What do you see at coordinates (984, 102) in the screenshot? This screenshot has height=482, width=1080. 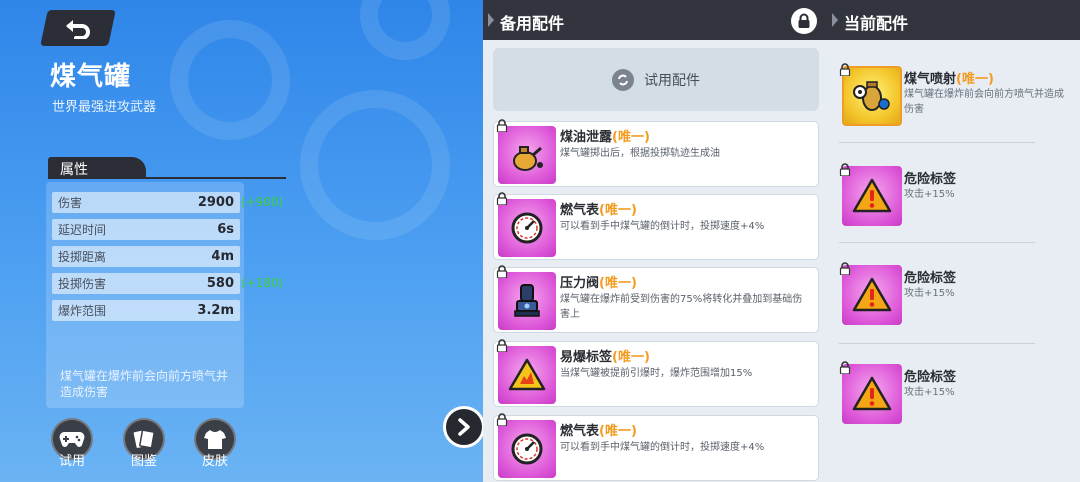 I see `part-description: 煤气罐在爆炸前会向前方喷气并造成伤害` at bounding box center [984, 102].